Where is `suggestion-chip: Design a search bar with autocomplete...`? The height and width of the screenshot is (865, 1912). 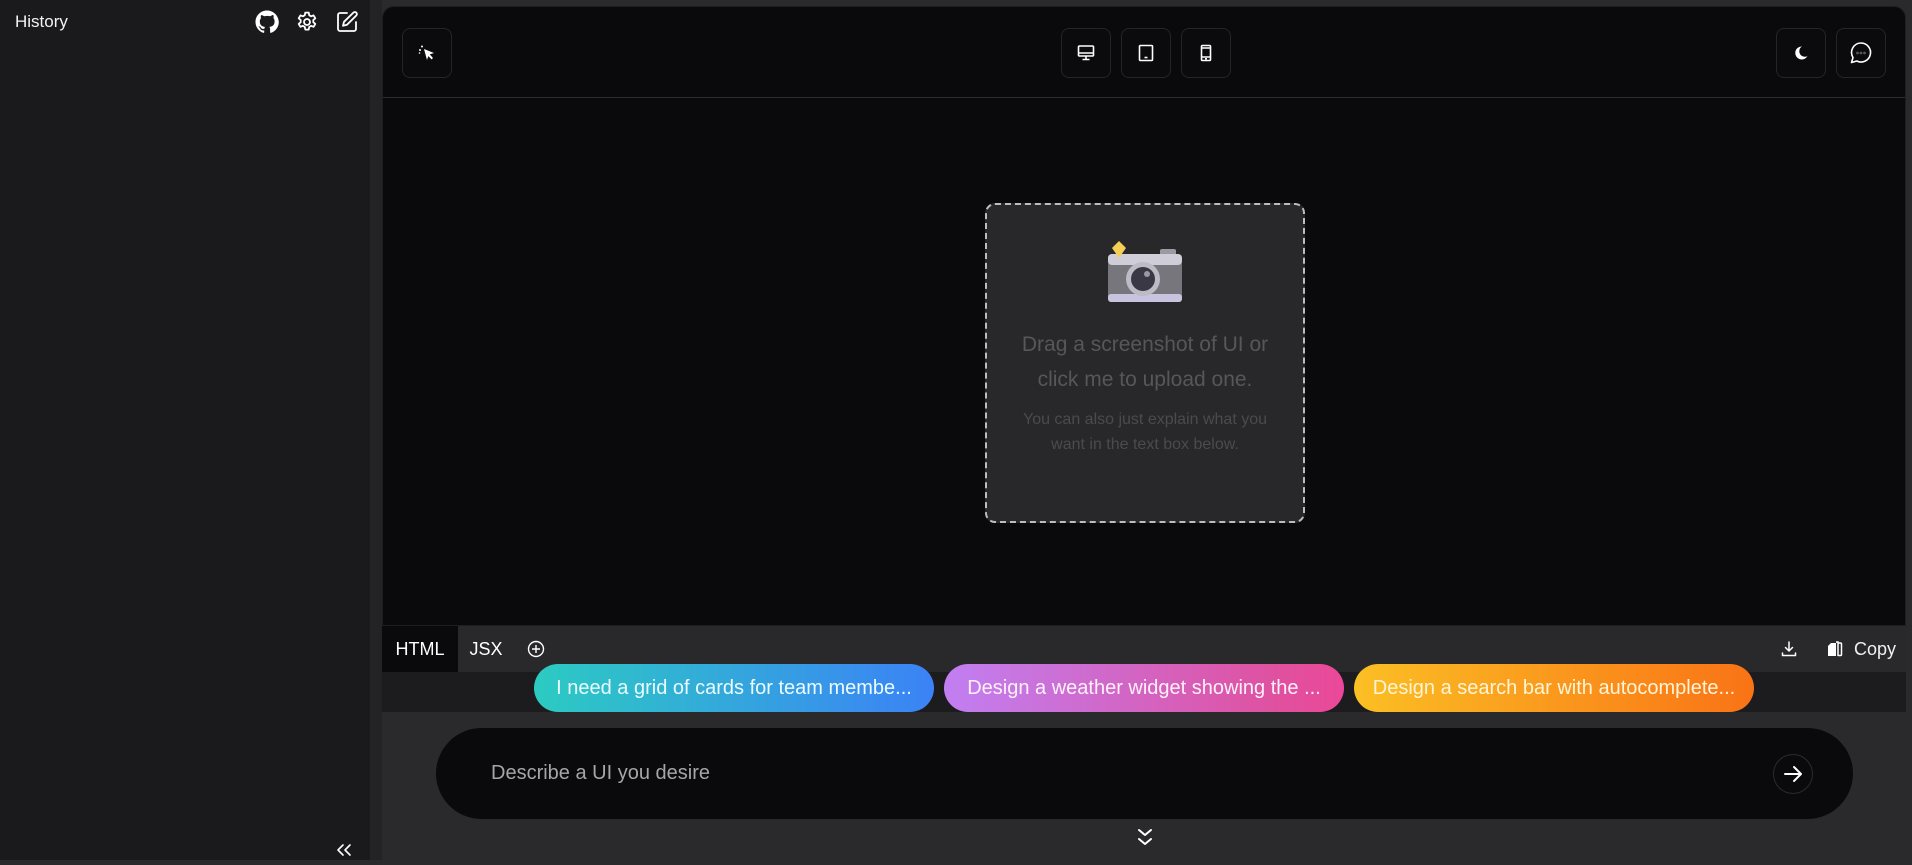
suggestion-chip: Design a search bar with autocomplete... is located at coordinates (1554, 688).